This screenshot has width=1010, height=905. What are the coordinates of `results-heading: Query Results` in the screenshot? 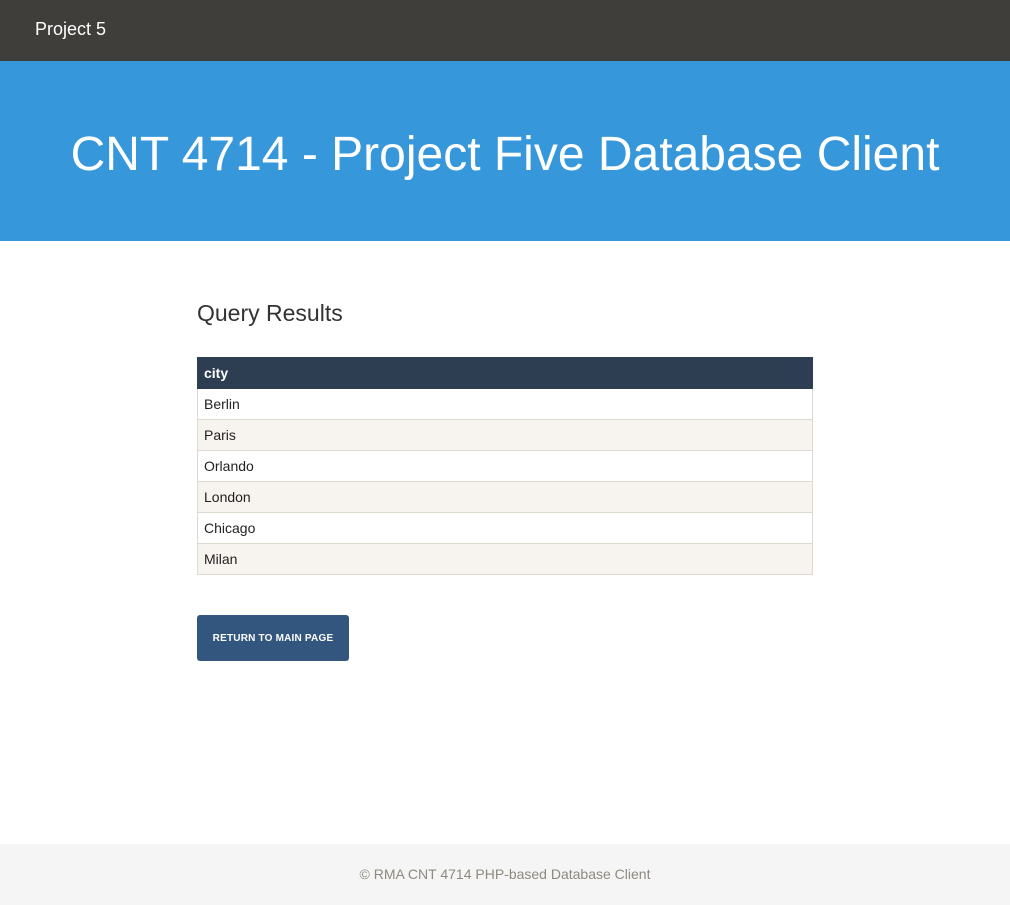 It's located at (270, 313).